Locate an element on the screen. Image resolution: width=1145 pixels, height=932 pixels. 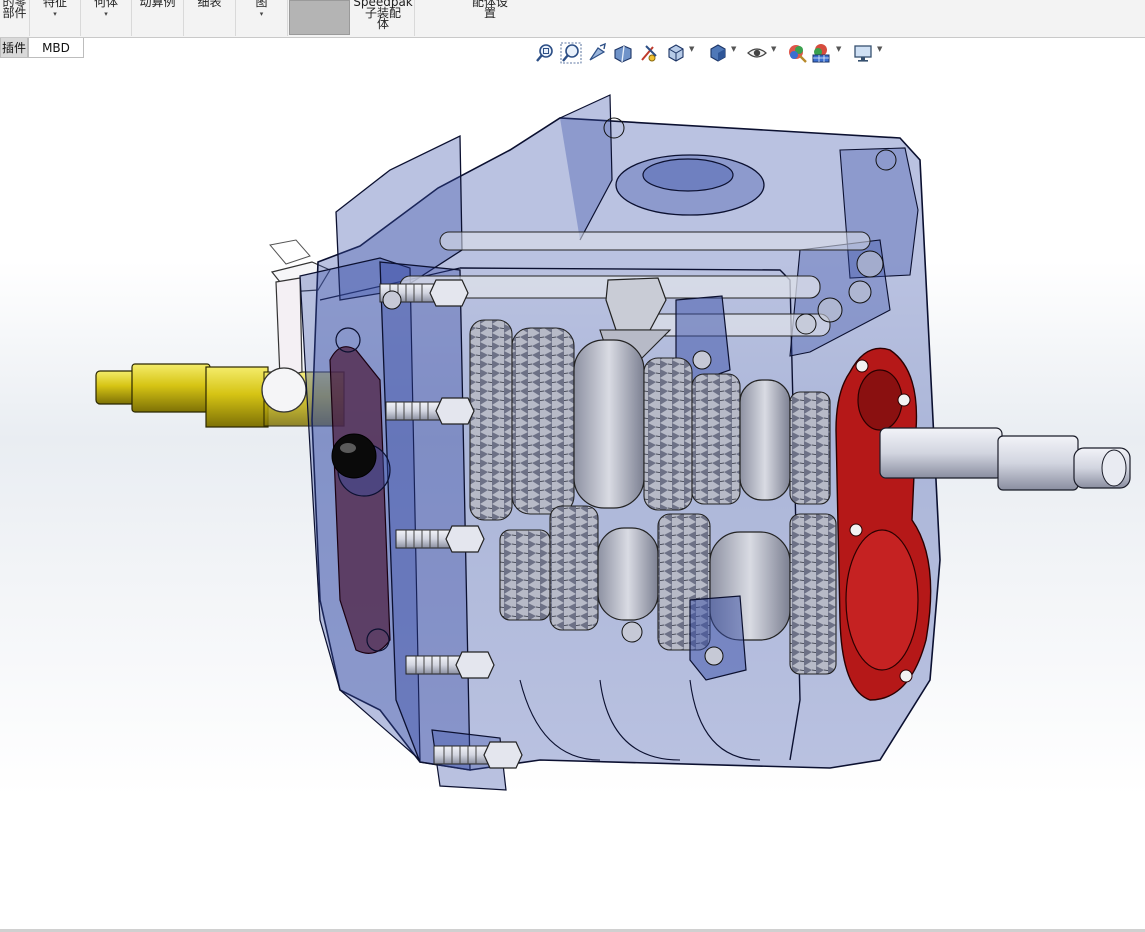
ribbon-button-label: 细表 is located at coordinates (209, 4).